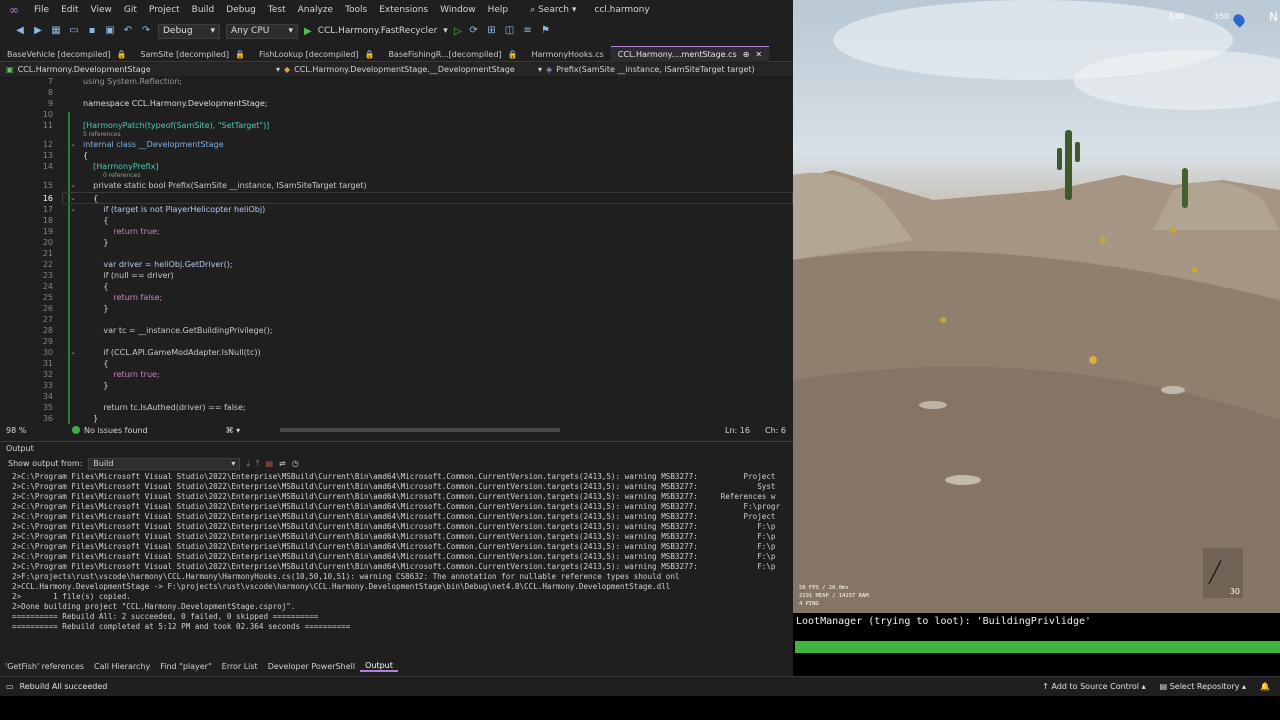 The height and width of the screenshot is (720, 1280). Describe the element at coordinates (47, 385) in the screenshot. I see `line-number: 33` at that location.